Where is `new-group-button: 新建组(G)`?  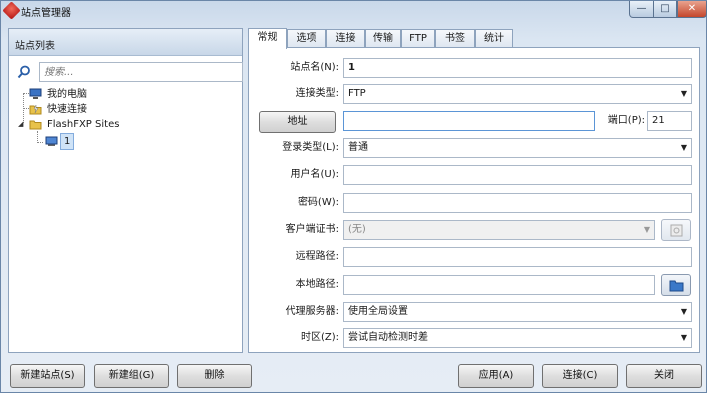
new-group-button: 新建组(G) is located at coordinates (131, 376).